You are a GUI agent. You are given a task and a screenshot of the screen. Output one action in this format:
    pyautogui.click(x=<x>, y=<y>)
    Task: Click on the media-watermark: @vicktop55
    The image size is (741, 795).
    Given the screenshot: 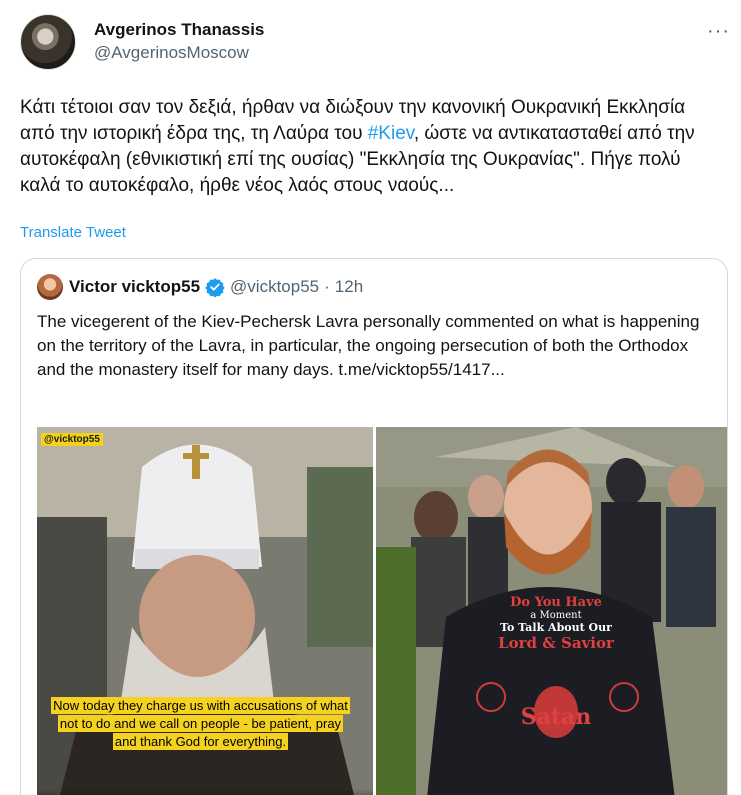 What is the action you would take?
    pyautogui.click(x=72, y=439)
    